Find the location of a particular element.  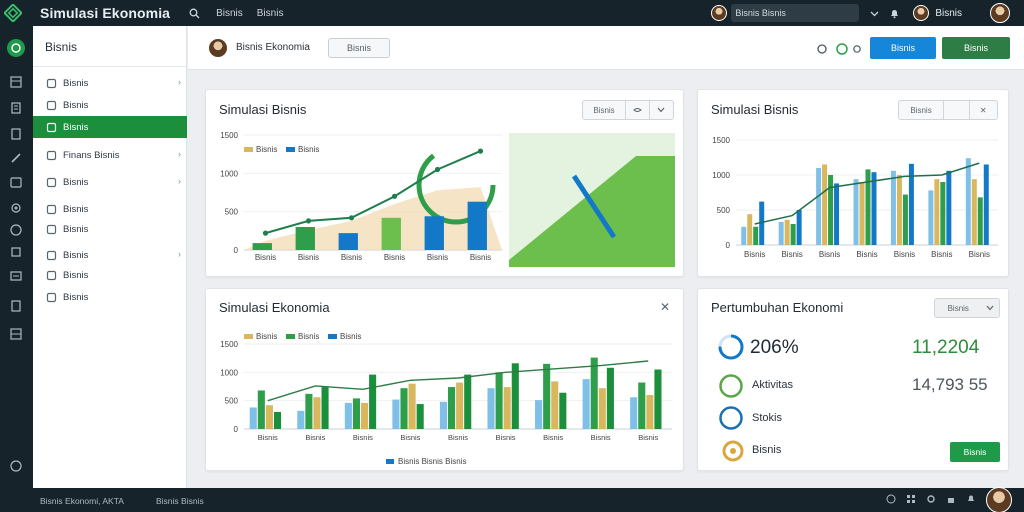

sidebar-item-6: Bisnis is located at coordinates (110, 229).